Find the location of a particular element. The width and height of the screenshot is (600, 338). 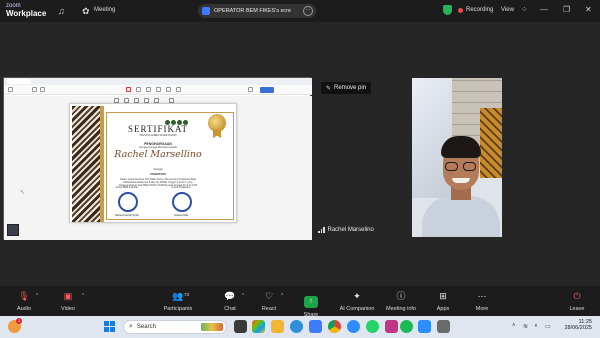

restore-icon: ❐ is located at coordinates (566, 9).